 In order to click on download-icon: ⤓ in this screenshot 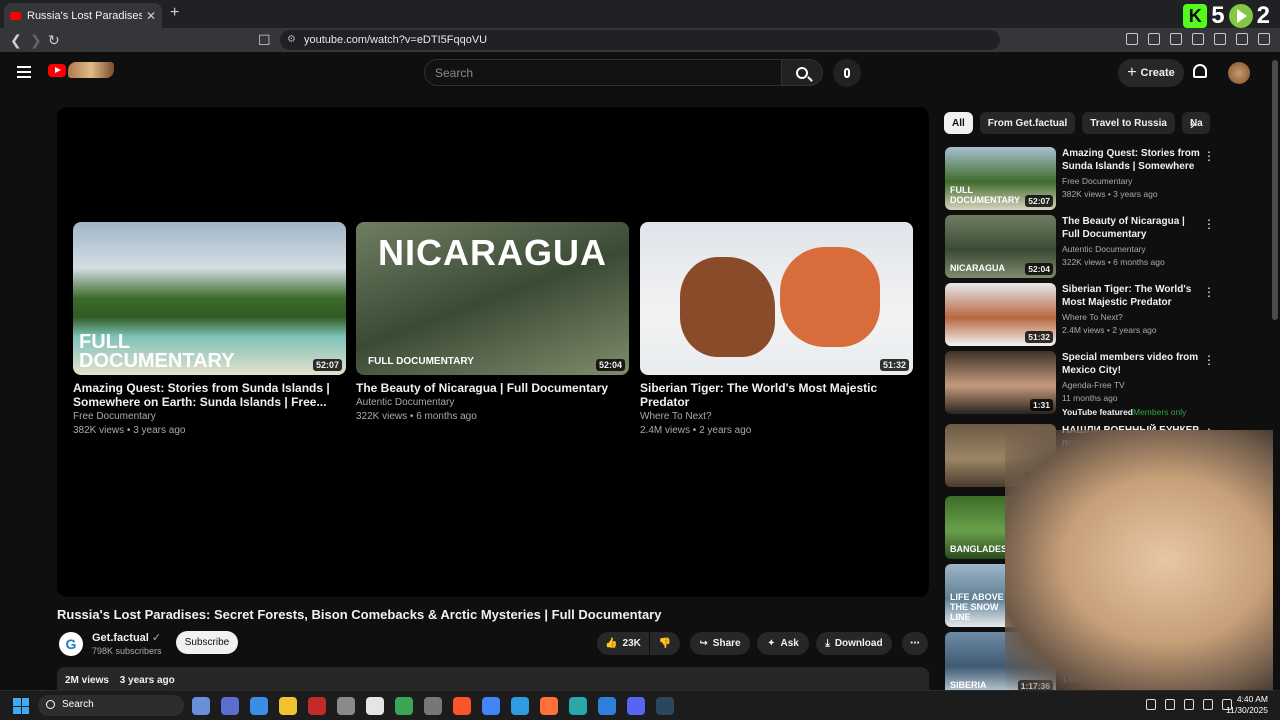, I will do `click(827, 643)`.